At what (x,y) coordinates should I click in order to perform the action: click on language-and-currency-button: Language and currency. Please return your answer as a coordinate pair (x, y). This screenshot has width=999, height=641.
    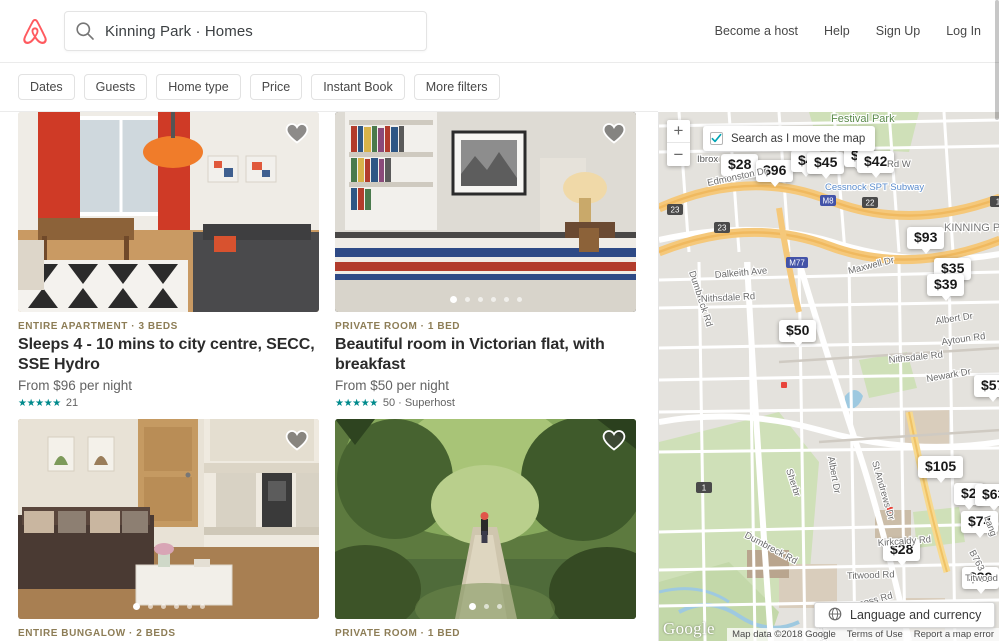
    Looking at the image, I should click on (905, 615).